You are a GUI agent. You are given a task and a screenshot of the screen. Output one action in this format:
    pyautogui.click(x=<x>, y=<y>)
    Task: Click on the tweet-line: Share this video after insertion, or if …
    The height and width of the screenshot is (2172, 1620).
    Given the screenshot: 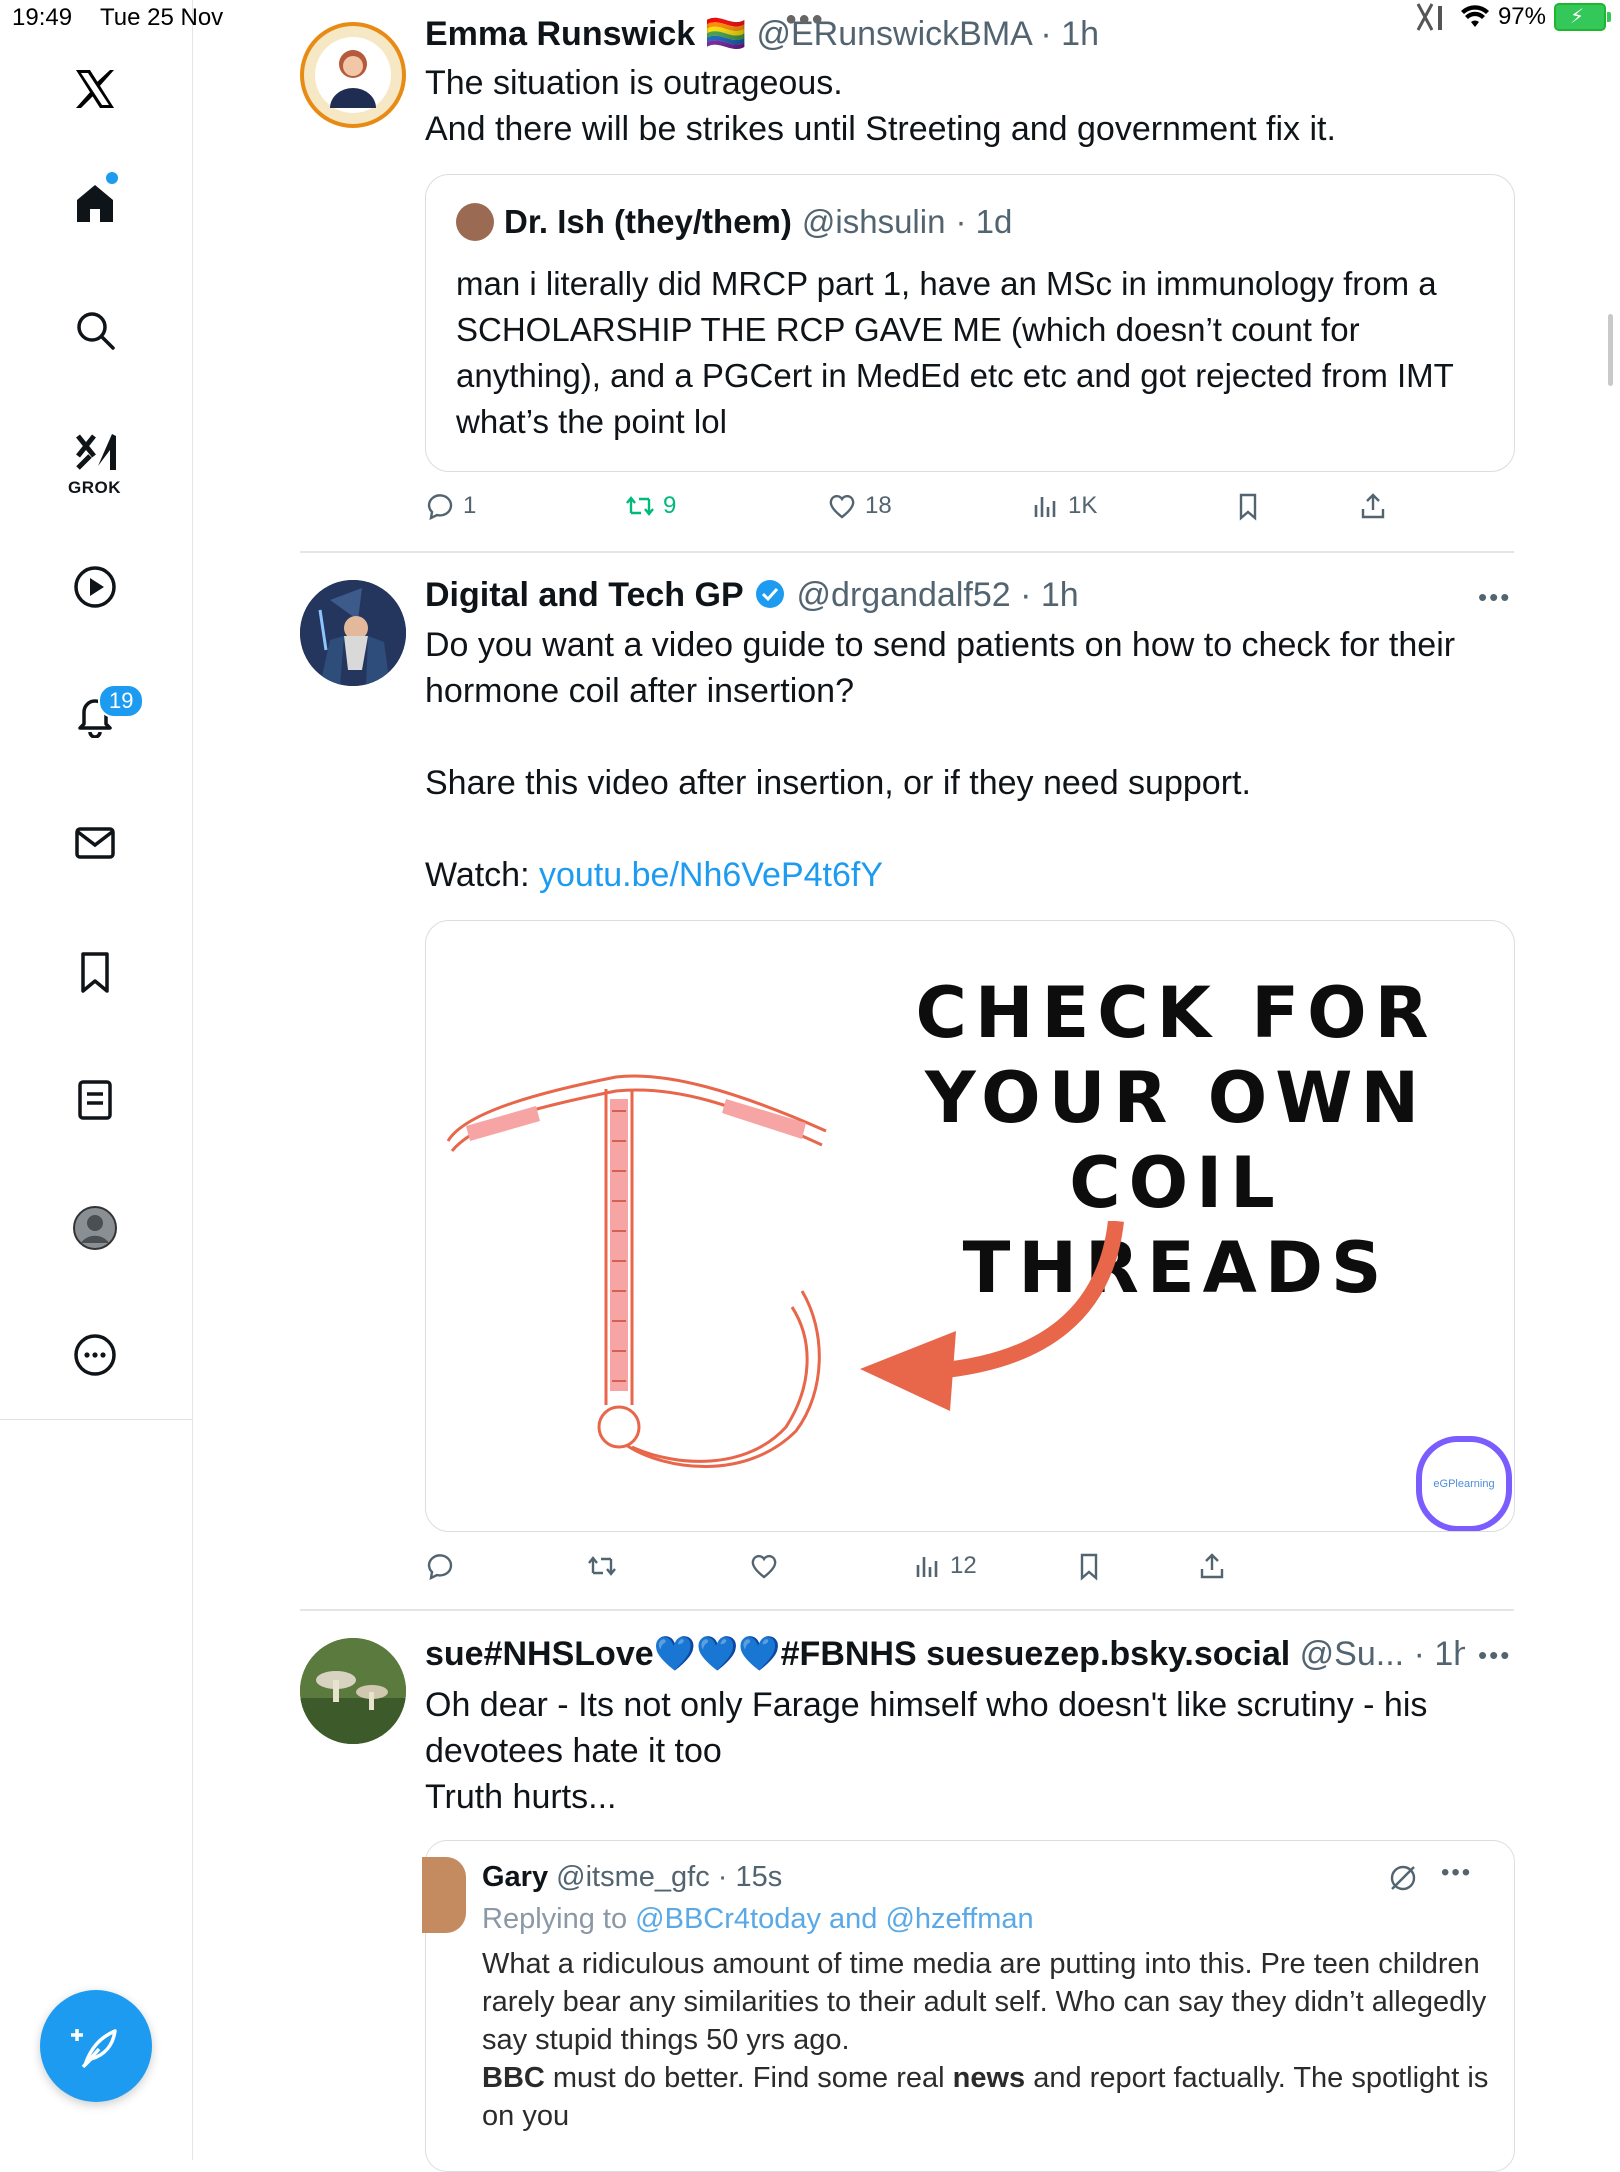 What is the action you would take?
    pyautogui.click(x=838, y=783)
    